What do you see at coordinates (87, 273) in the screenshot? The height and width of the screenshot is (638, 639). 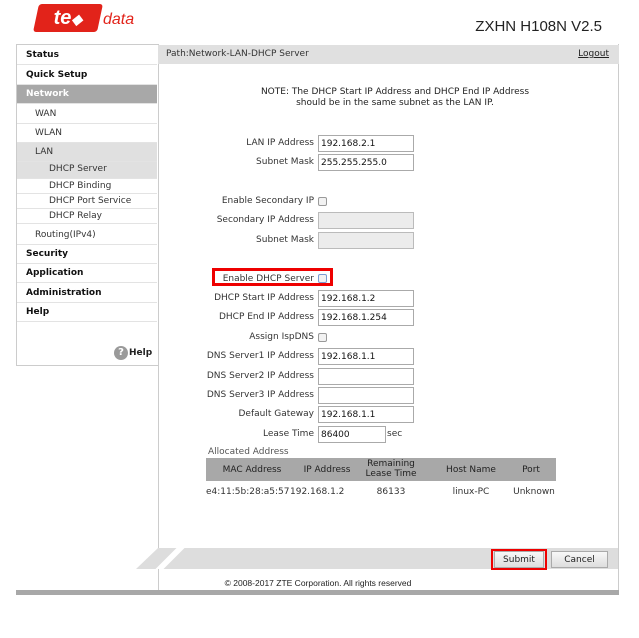 I see `sidebar-item-application: Application` at bounding box center [87, 273].